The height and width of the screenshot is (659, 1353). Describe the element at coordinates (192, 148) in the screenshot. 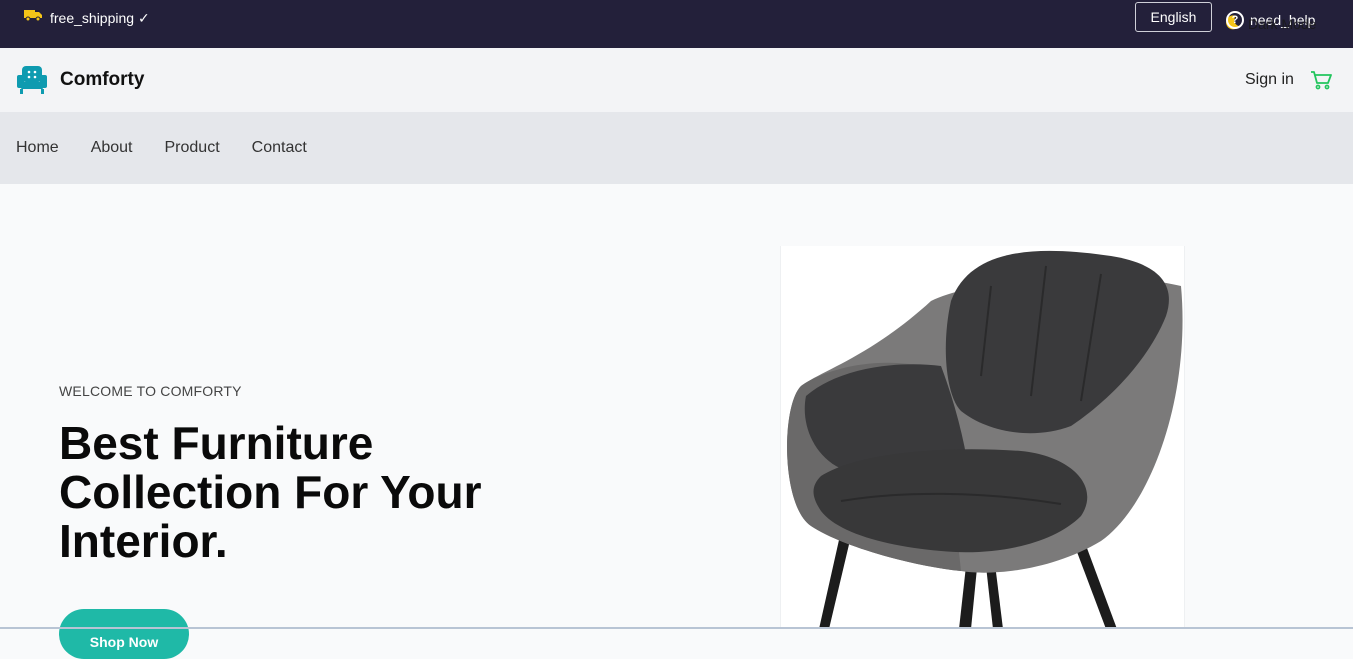

I see `nav-item-product: Product` at that location.